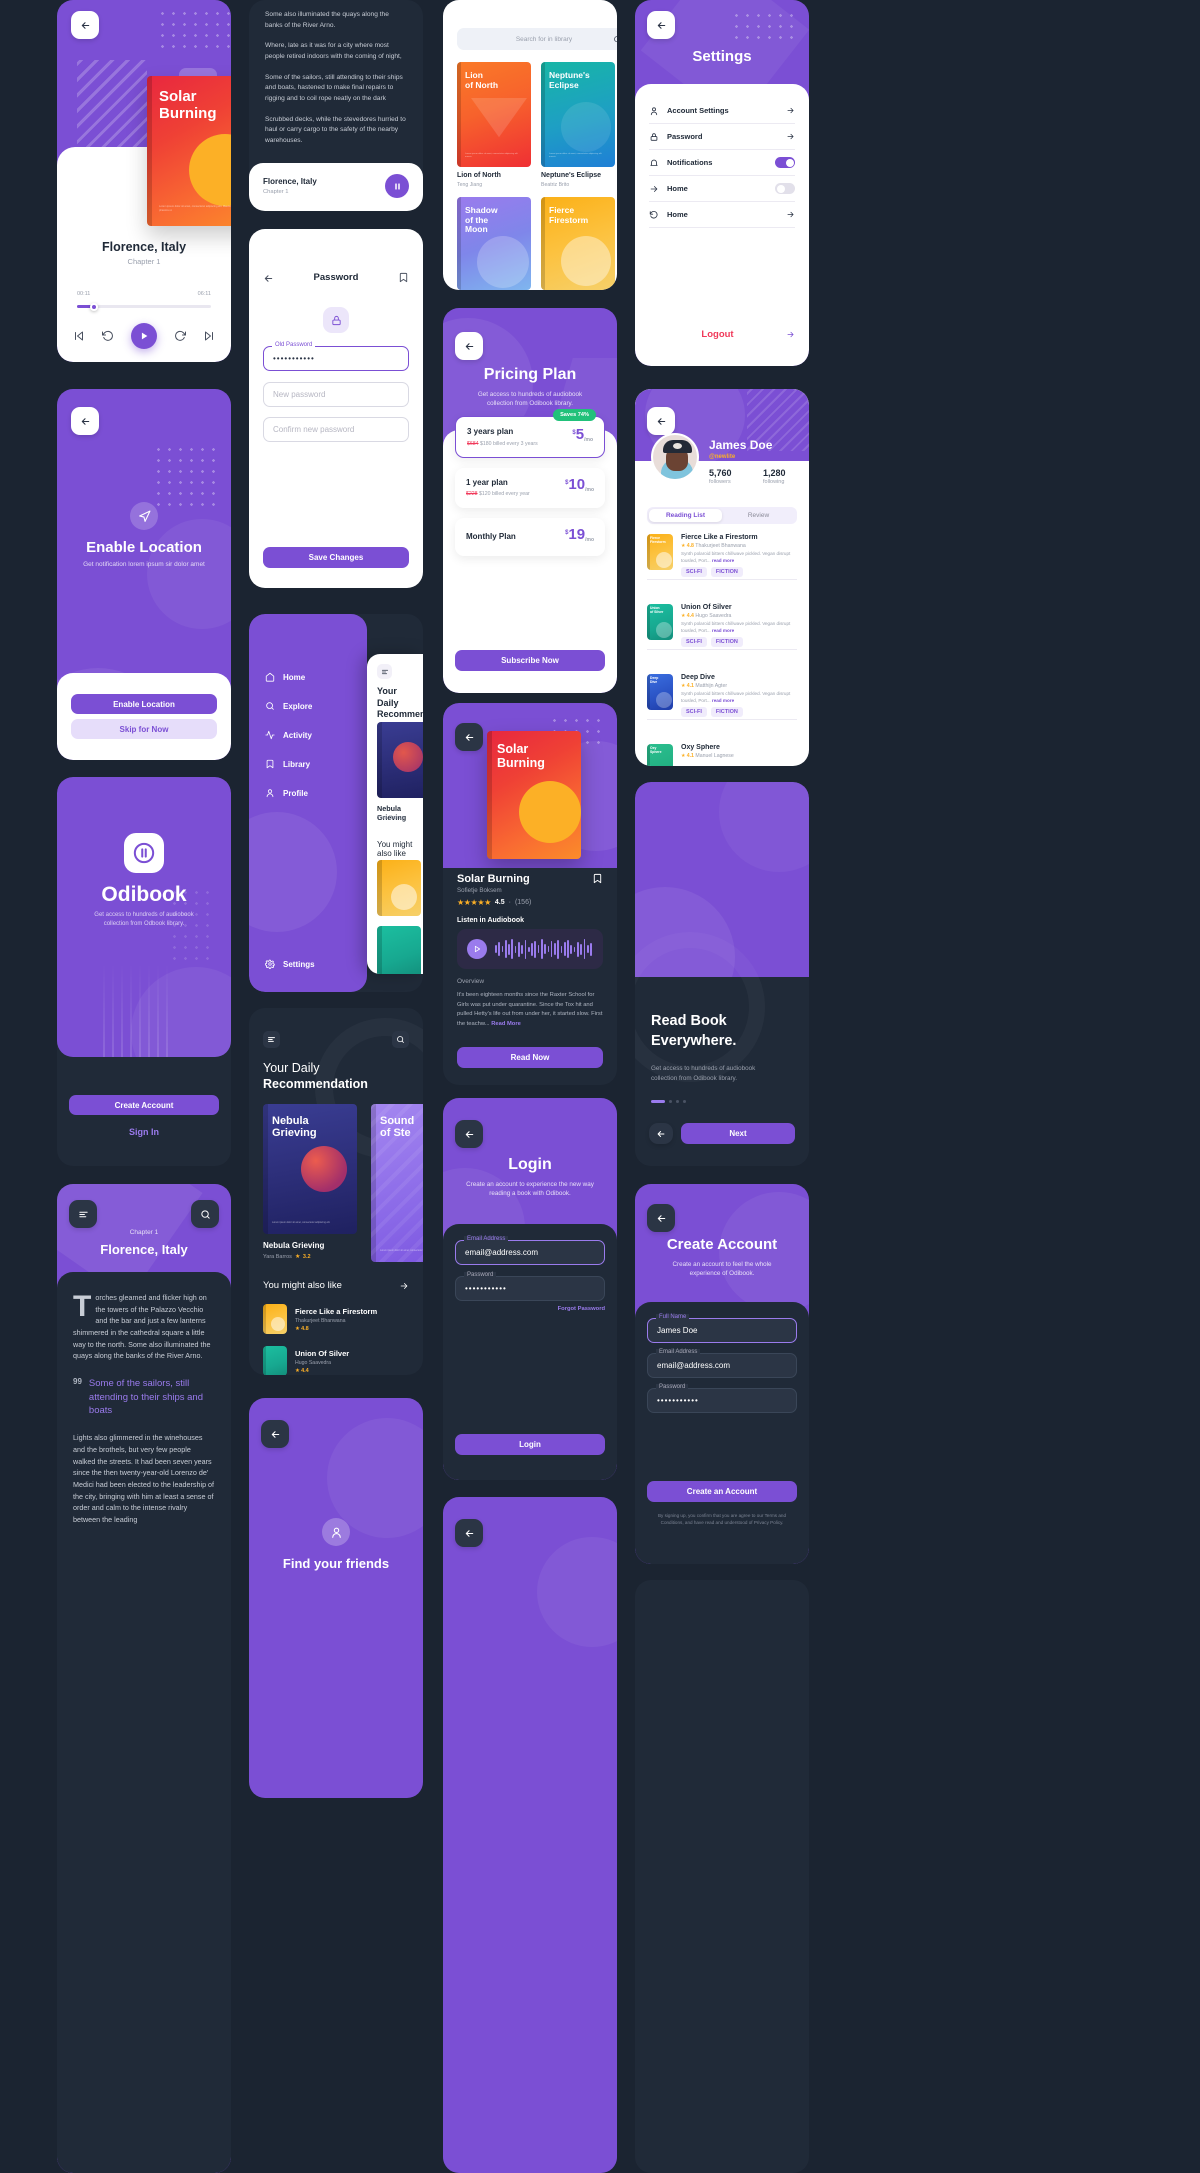 Image resolution: width=1200 pixels, height=2173 pixels. What do you see at coordinates (404, 1286) in the screenshot?
I see `arrow-right-icon` at bounding box center [404, 1286].